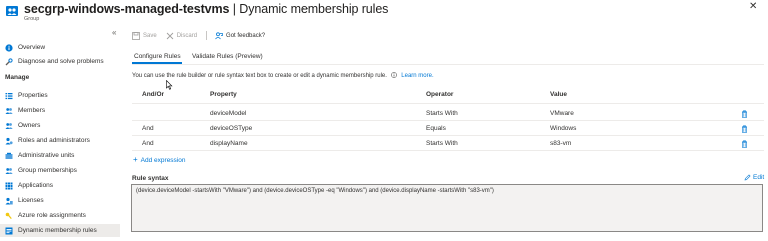 This screenshot has width=768, height=241. I want to click on sidebar-item-label: Azure role assignments, so click(52, 215).